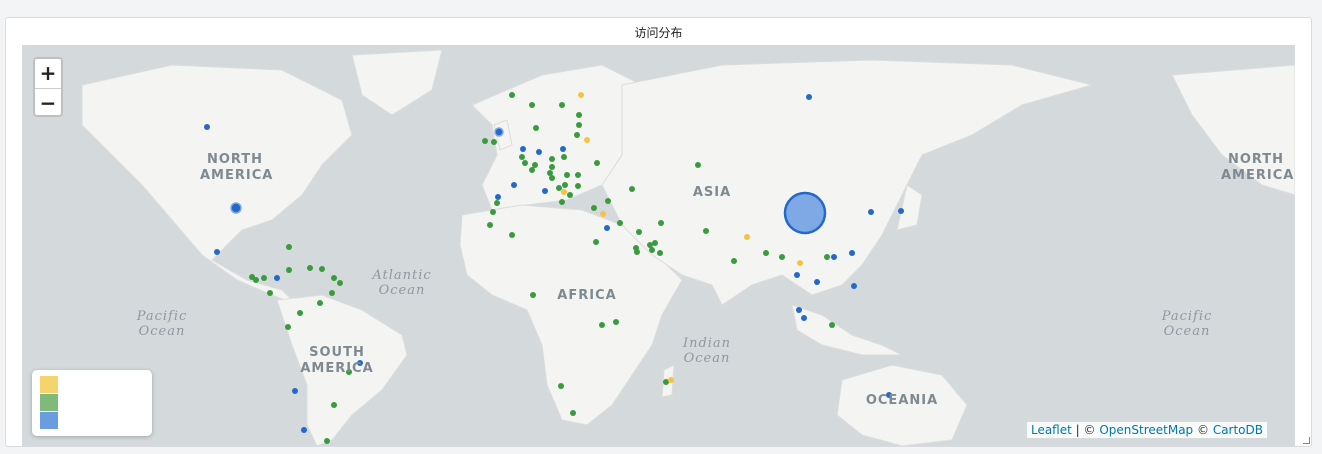 The width and height of the screenshot is (1322, 454). I want to click on zoom-in-button: +, so click(48, 74).